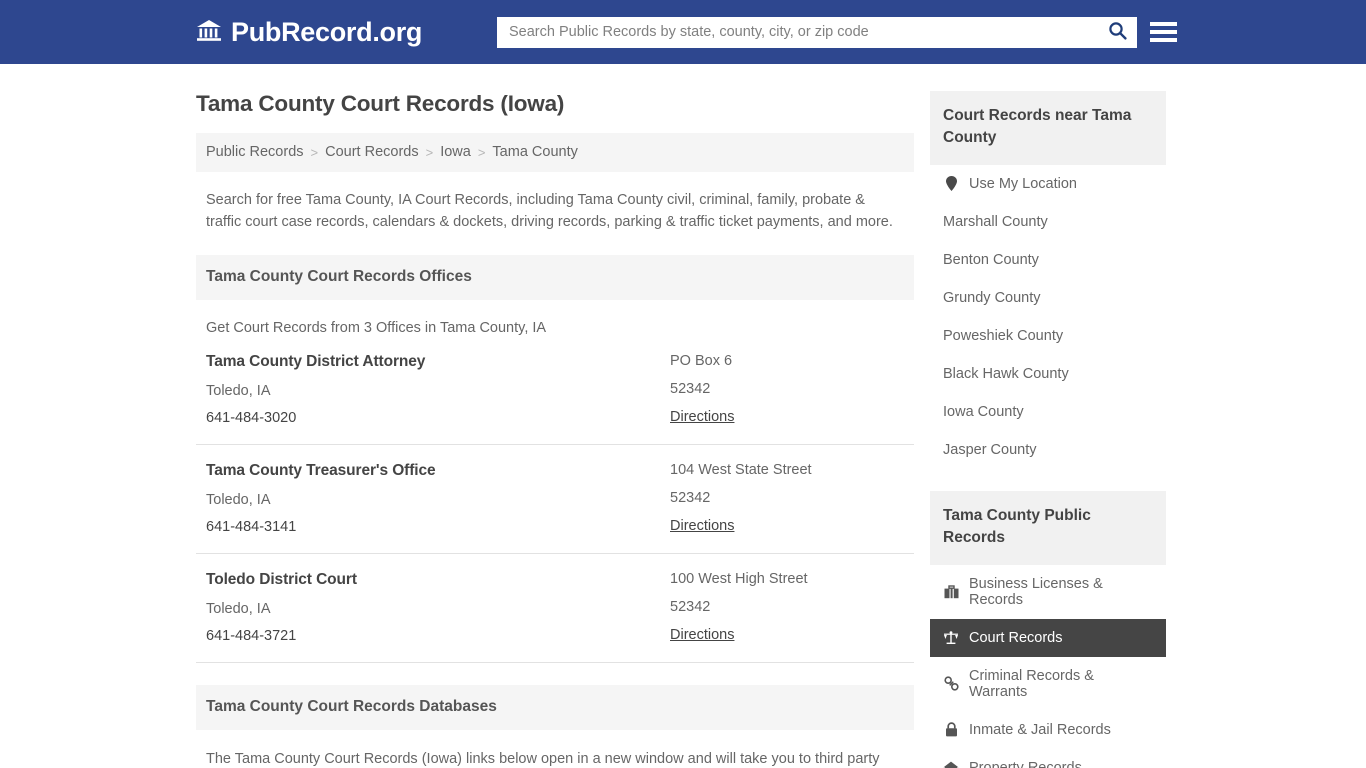 The image size is (1366, 768). Describe the element at coordinates (1048, 128) in the screenshot. I see `nearby-records-heading: Court Records near Tama County` at that location.